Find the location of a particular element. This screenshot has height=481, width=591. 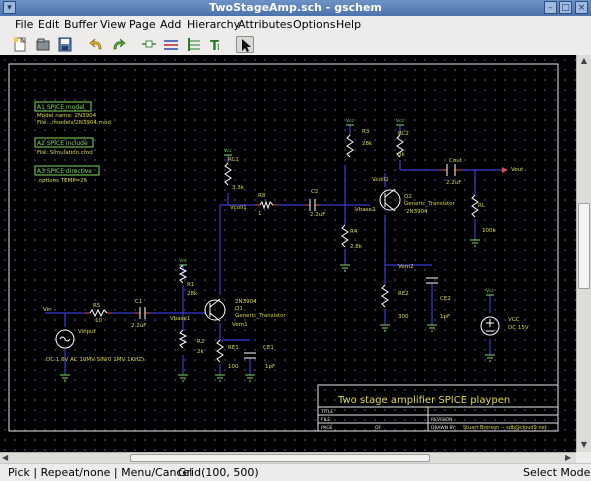

undo-icon is located at coordinates (97, 44).